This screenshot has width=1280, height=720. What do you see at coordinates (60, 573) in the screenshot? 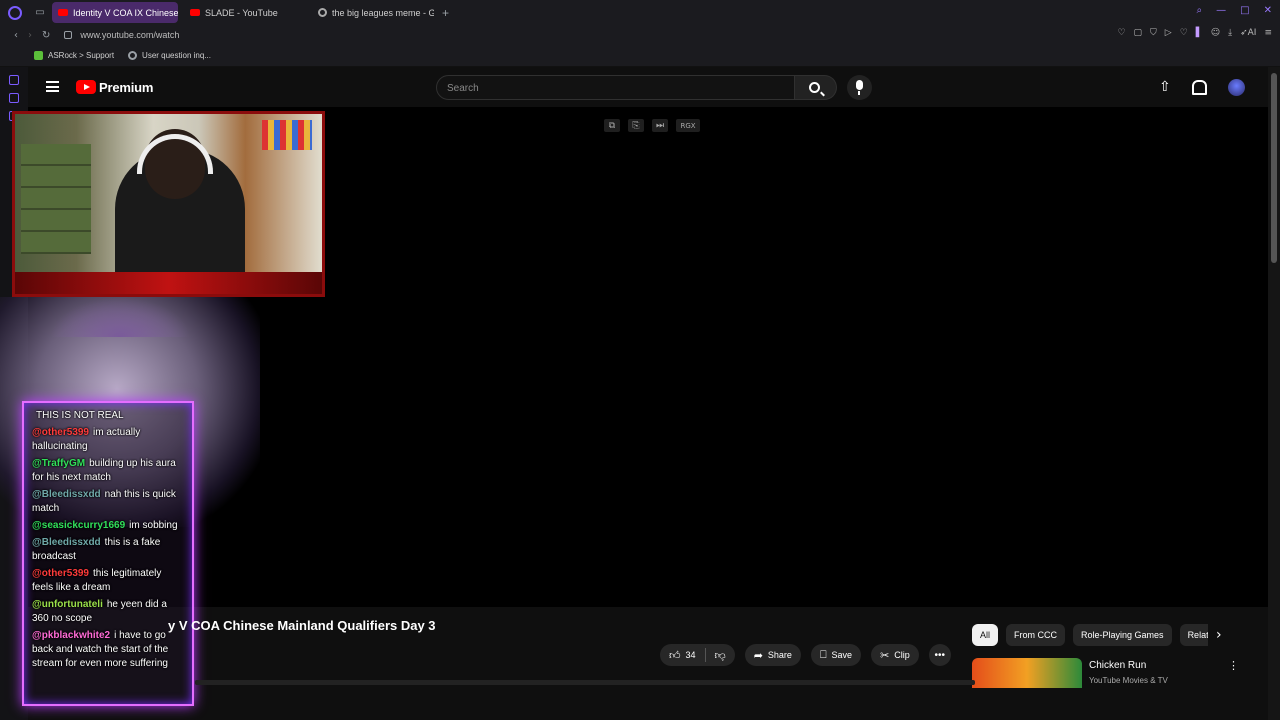
I see `chat-user: @other5399` at bounding box center [60, 573].